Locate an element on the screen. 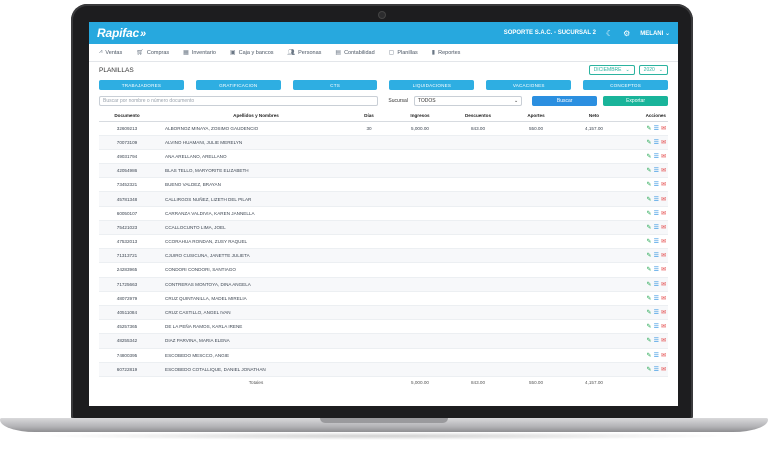  menu-inventario: ▦ Inventario is located at coordinates (199, 53).